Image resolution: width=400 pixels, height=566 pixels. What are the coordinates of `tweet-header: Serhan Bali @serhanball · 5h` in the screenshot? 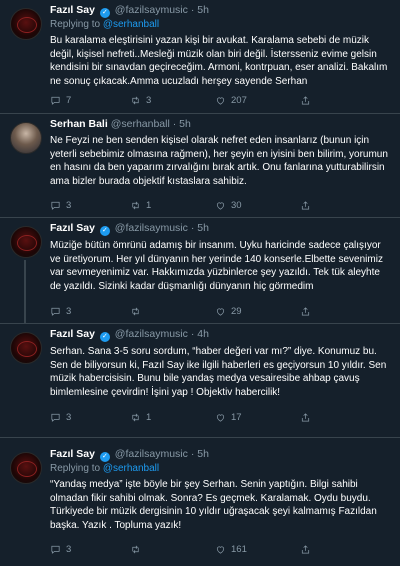 It's located at (120, 124).